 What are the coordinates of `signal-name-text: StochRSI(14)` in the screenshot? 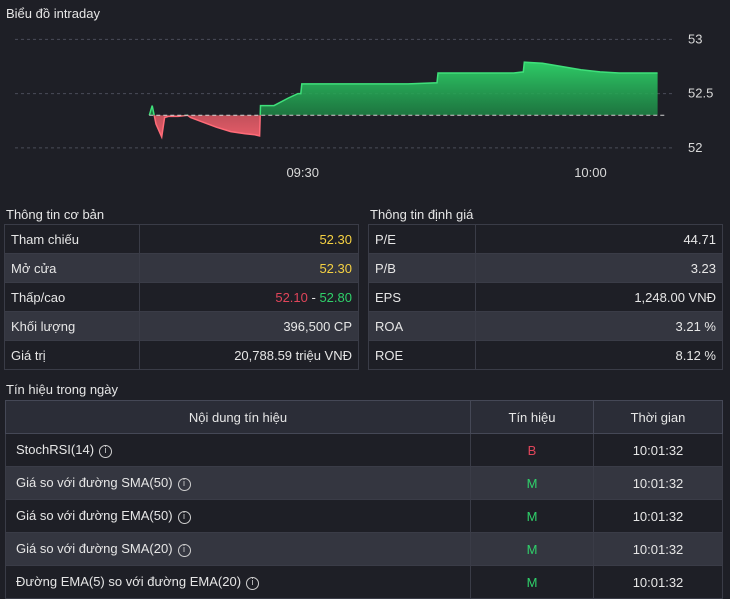 It's located at (55, 450).